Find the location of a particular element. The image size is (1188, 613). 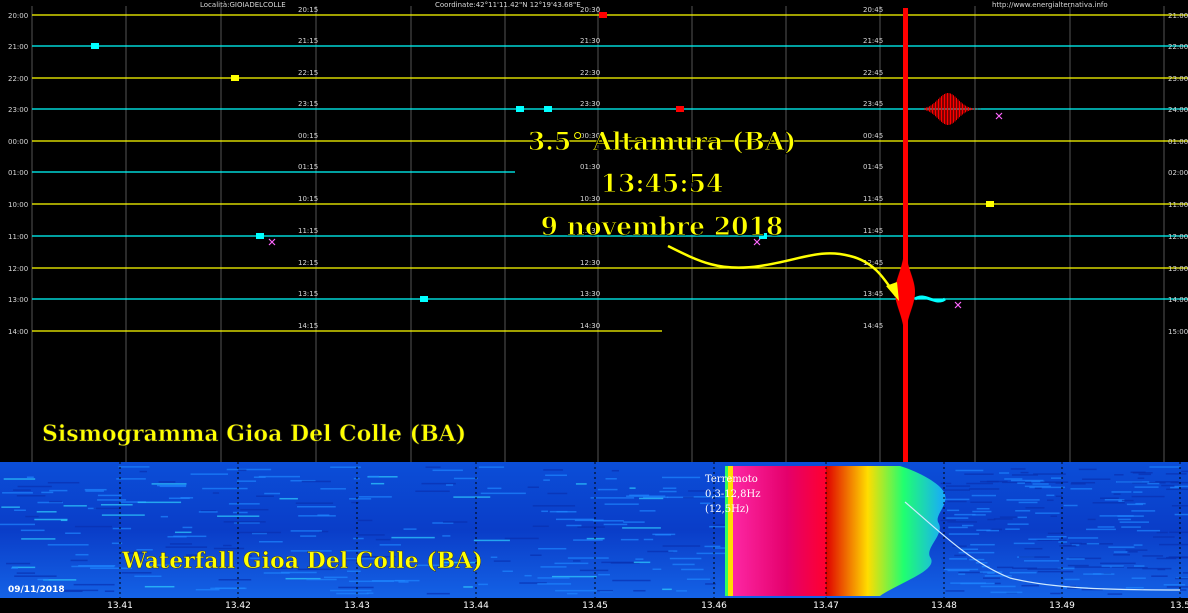

waterfall-tick-label: 13.46 is located at coordinates (714, 606).